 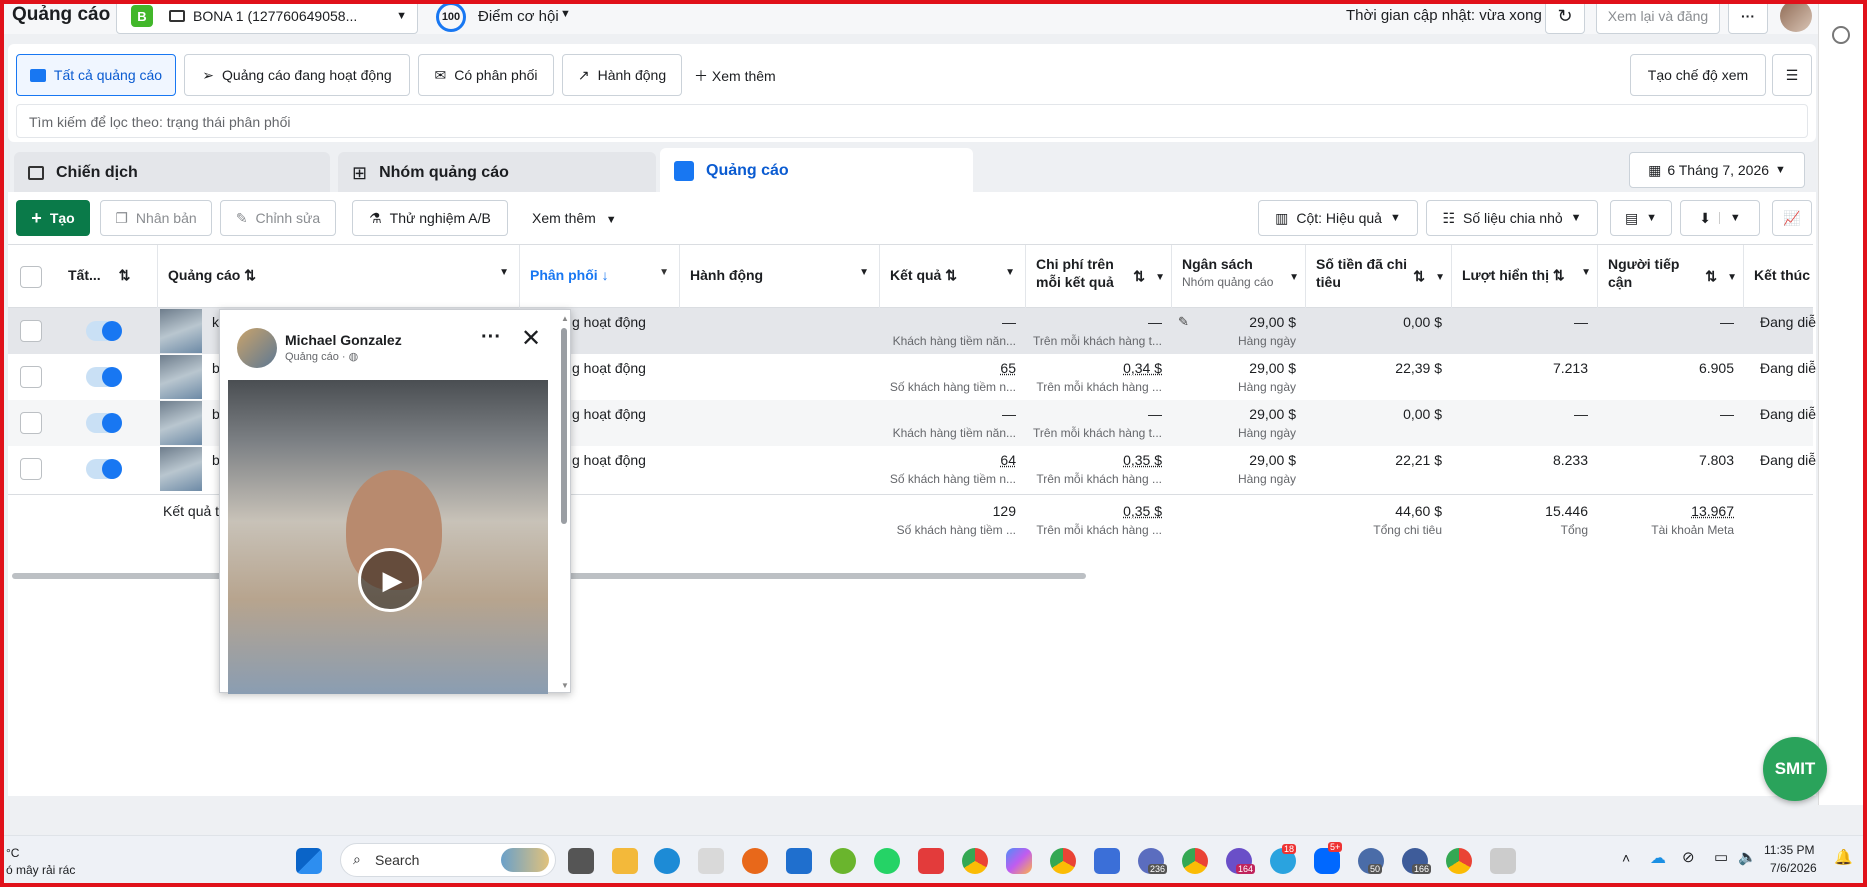 I want to click on edge-icon, so click(x=667, y=861).